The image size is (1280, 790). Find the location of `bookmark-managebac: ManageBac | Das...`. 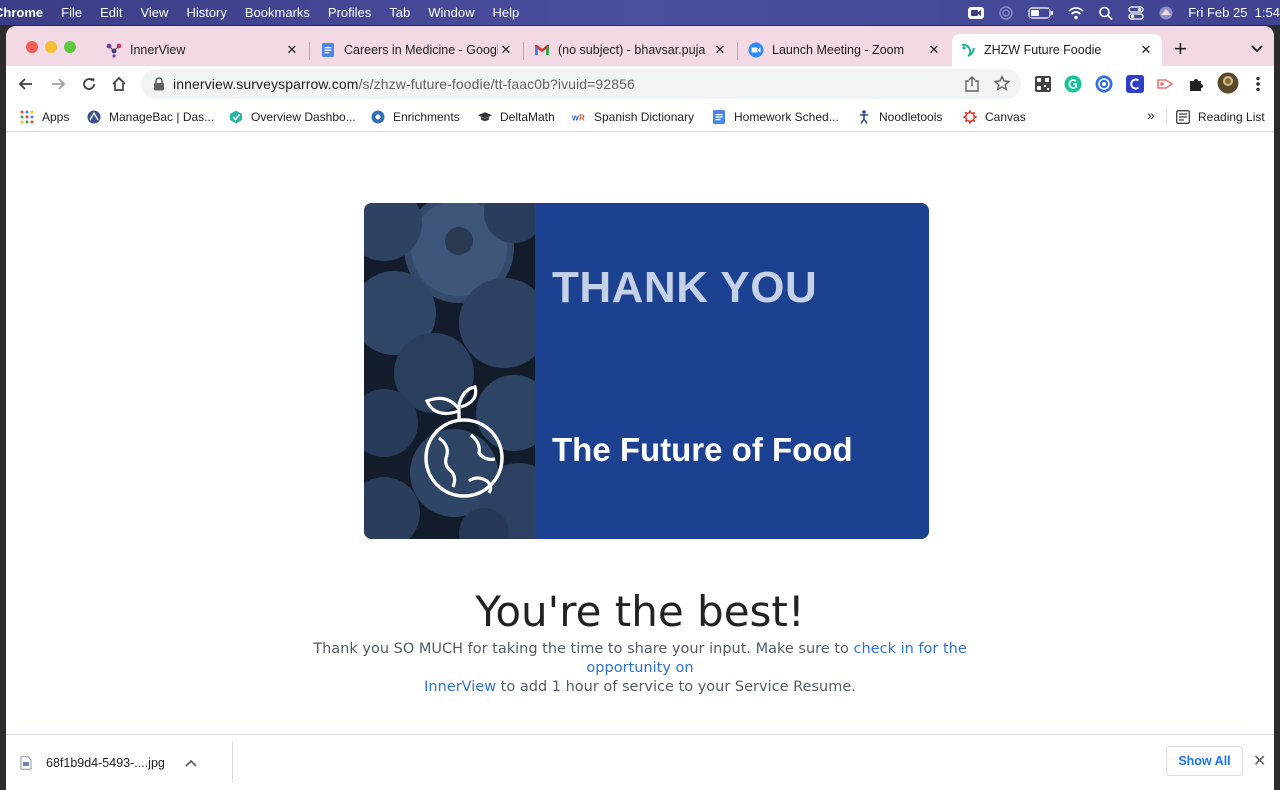

bookmark-managebac: ManageBac | Das... is located at coordinates (150, 117).